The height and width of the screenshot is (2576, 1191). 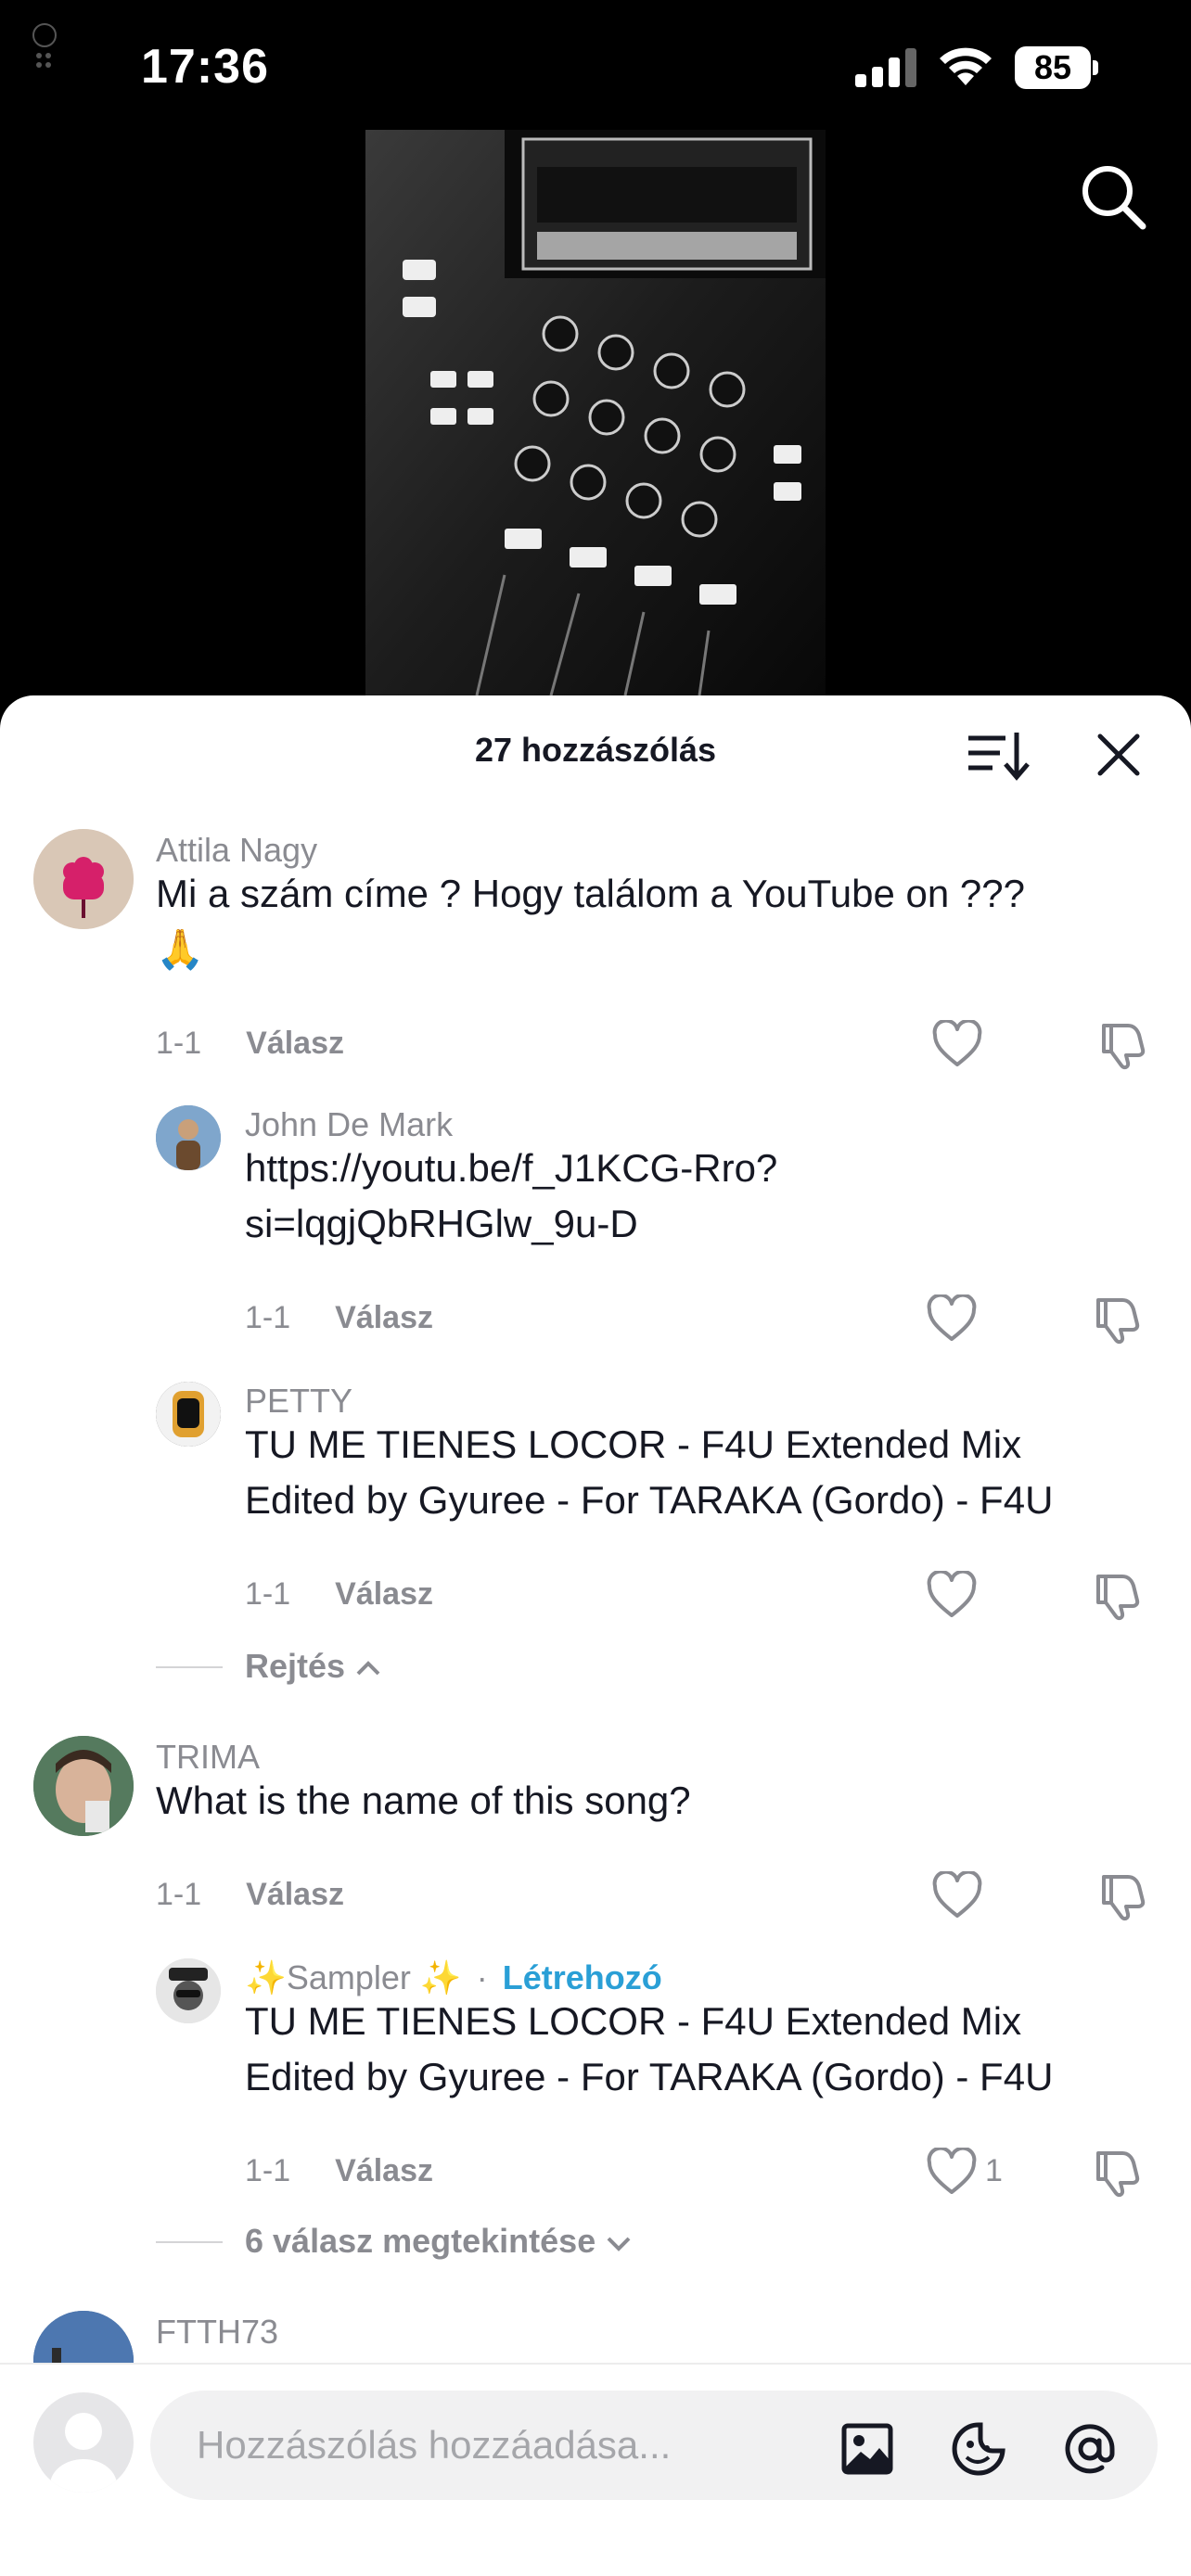 I want to click on video-thumbnail, so click(x=595, y=413).